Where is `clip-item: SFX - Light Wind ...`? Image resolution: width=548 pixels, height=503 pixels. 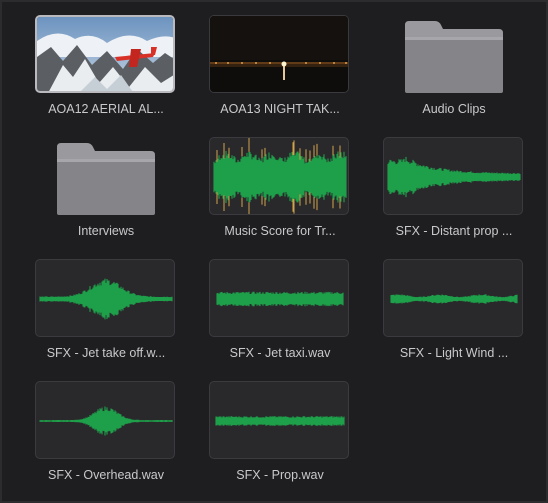 clip-item: SFX - Light Wind ... is located at coordinates (454, 320).